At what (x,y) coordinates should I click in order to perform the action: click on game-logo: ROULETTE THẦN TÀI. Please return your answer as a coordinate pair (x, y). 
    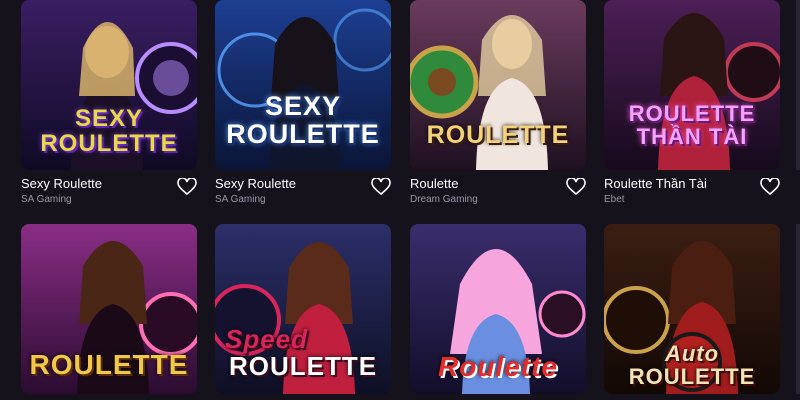
    Looking at the image, I should click on (692, 125).